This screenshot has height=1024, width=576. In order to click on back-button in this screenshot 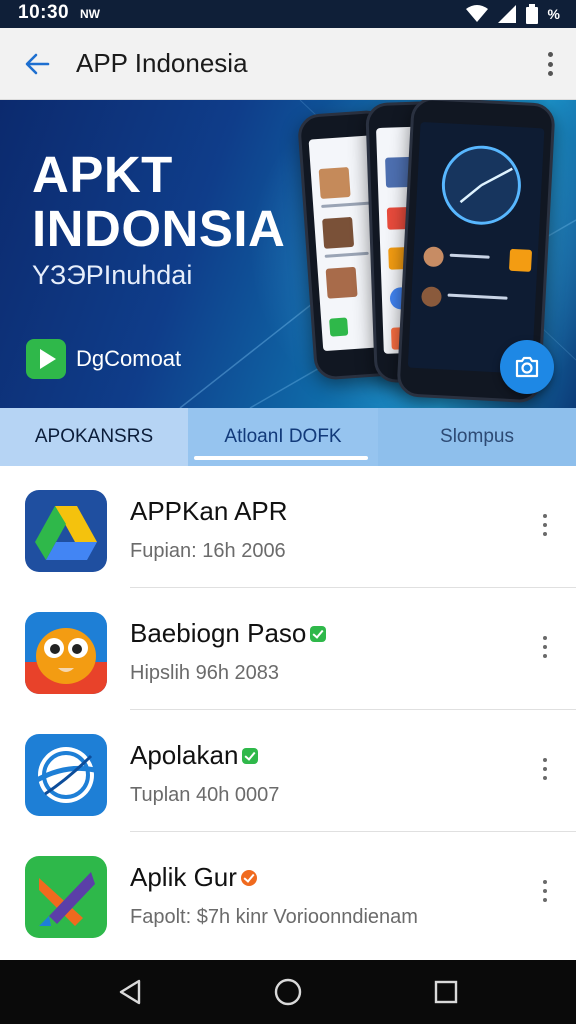, I will do `click(37, 64)`.